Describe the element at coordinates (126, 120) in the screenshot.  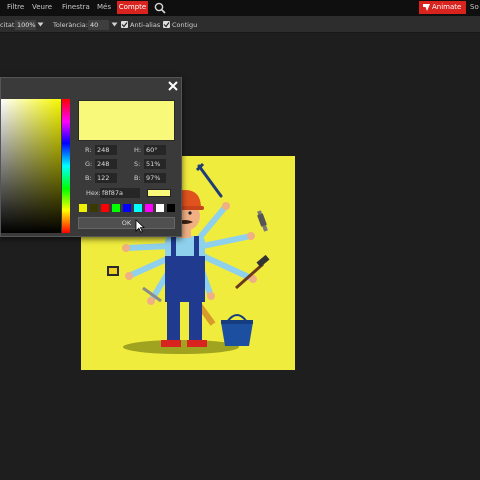
I see `color-preview` at that location.